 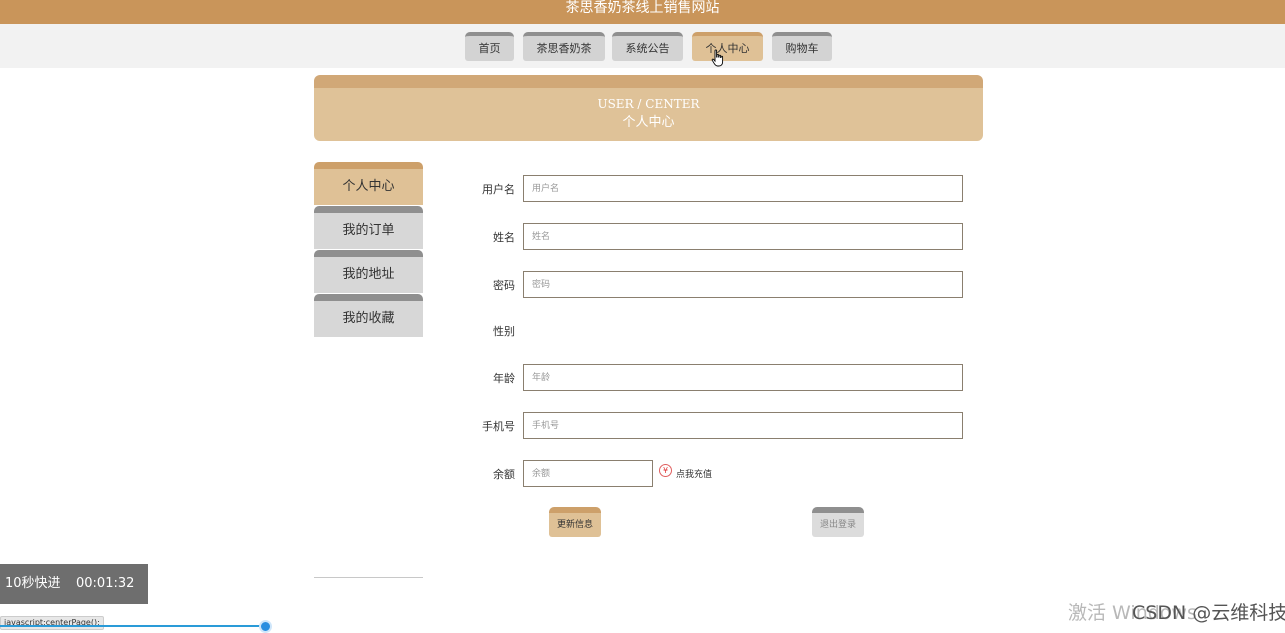 I want to click on fast-forward-button: 10秒快进, so click(x=33, y=584).